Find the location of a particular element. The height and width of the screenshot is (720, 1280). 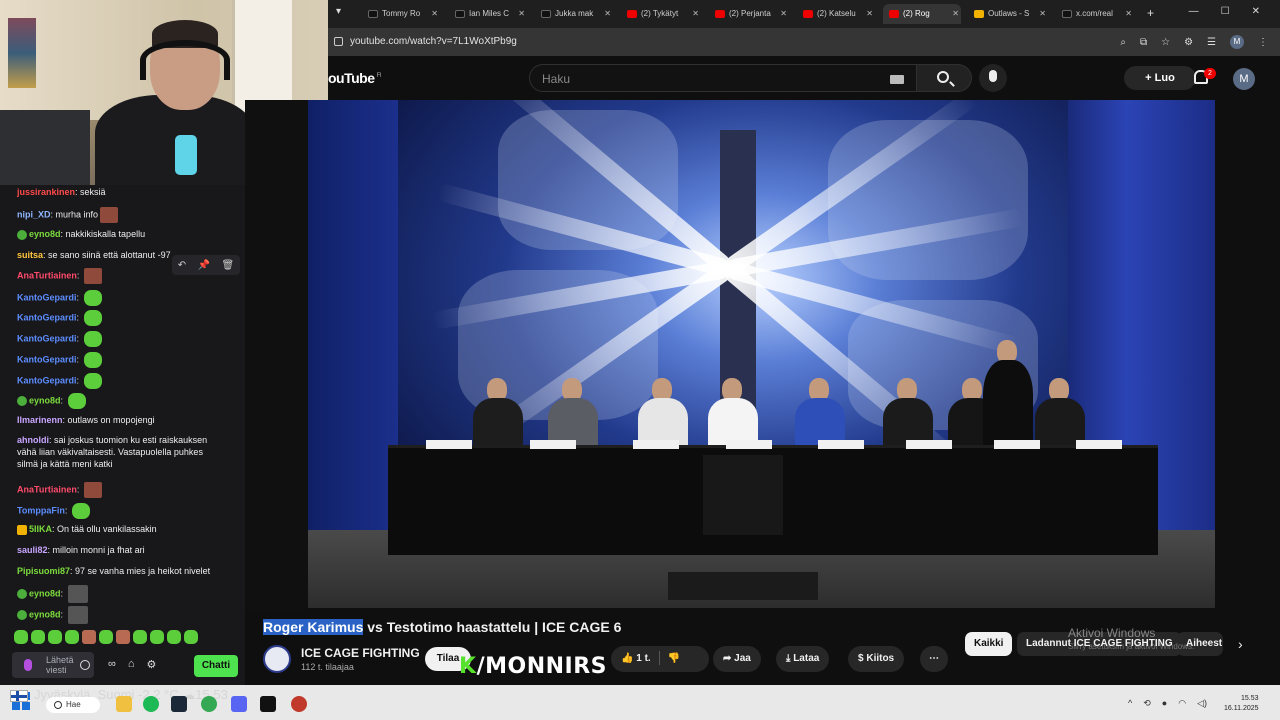

network-icon: ⟲ is located at coordinates (1147, 703).